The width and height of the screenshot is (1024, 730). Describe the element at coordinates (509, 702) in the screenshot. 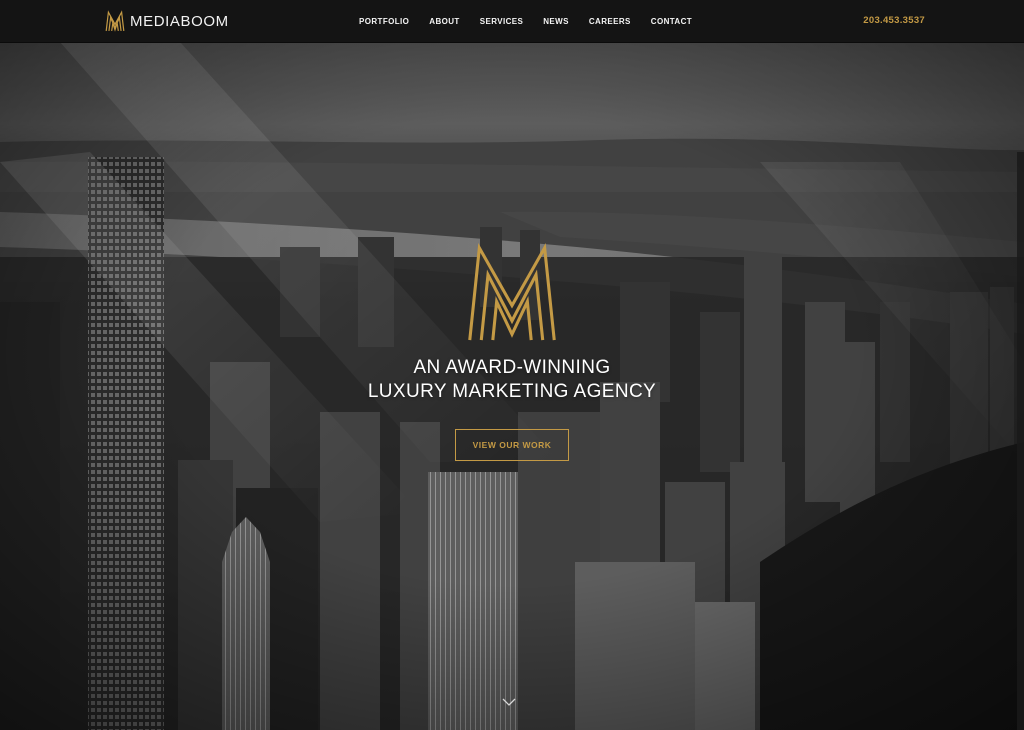

I see `chevron-down-icon` at that location.